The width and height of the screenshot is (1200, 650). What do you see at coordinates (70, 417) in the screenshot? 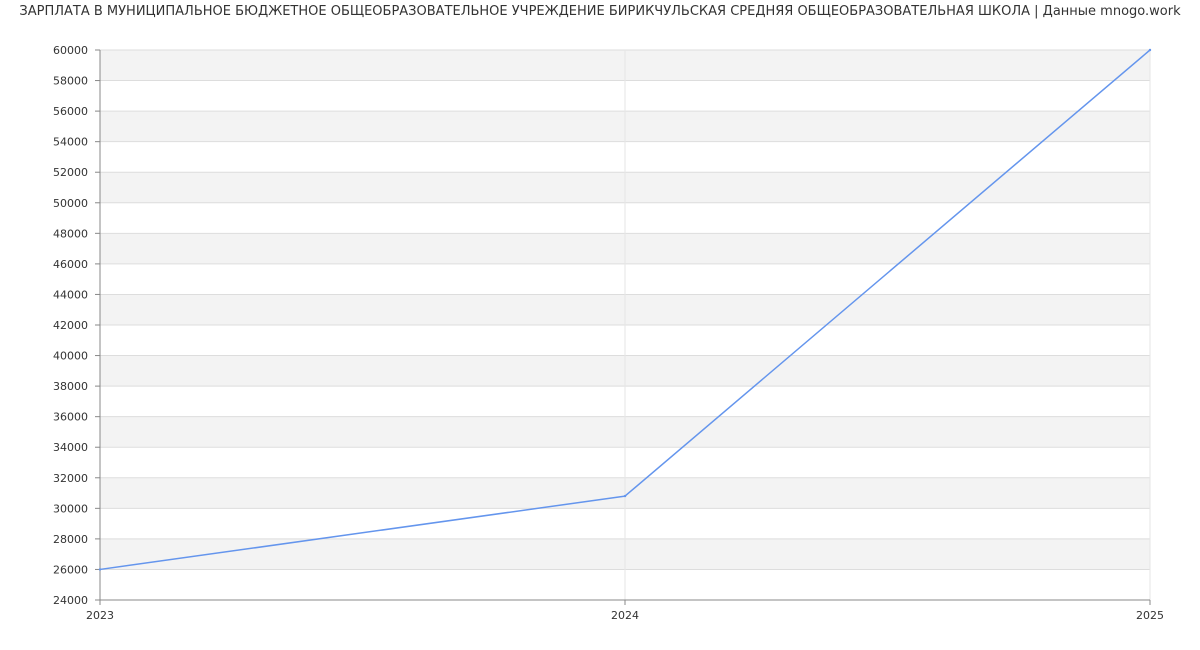
I see `y-tick-label: 36000` at bounding box center [70, 417].